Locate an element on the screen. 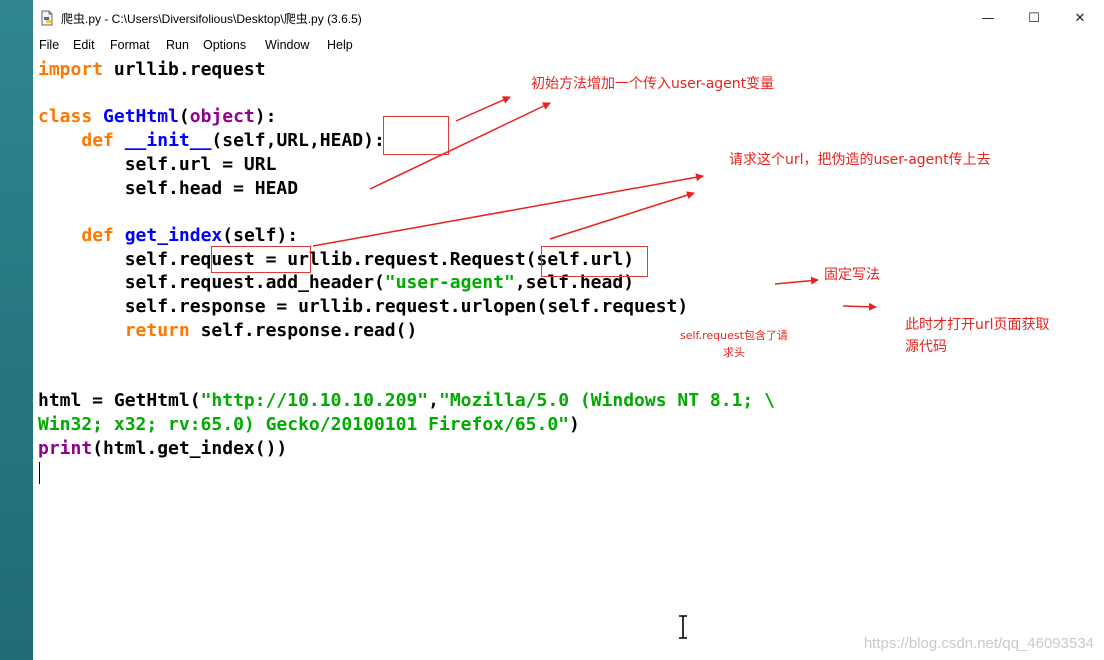  menu-format: Format is located at coordinates (130, 45).